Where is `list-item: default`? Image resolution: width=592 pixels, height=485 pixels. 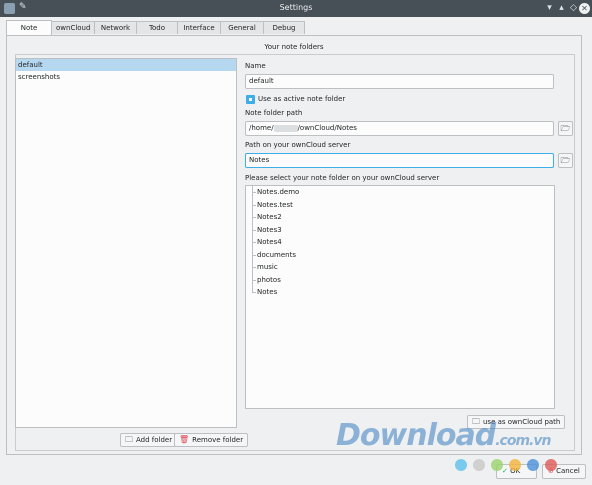
list-item: default is located at coordinates (126, 65).